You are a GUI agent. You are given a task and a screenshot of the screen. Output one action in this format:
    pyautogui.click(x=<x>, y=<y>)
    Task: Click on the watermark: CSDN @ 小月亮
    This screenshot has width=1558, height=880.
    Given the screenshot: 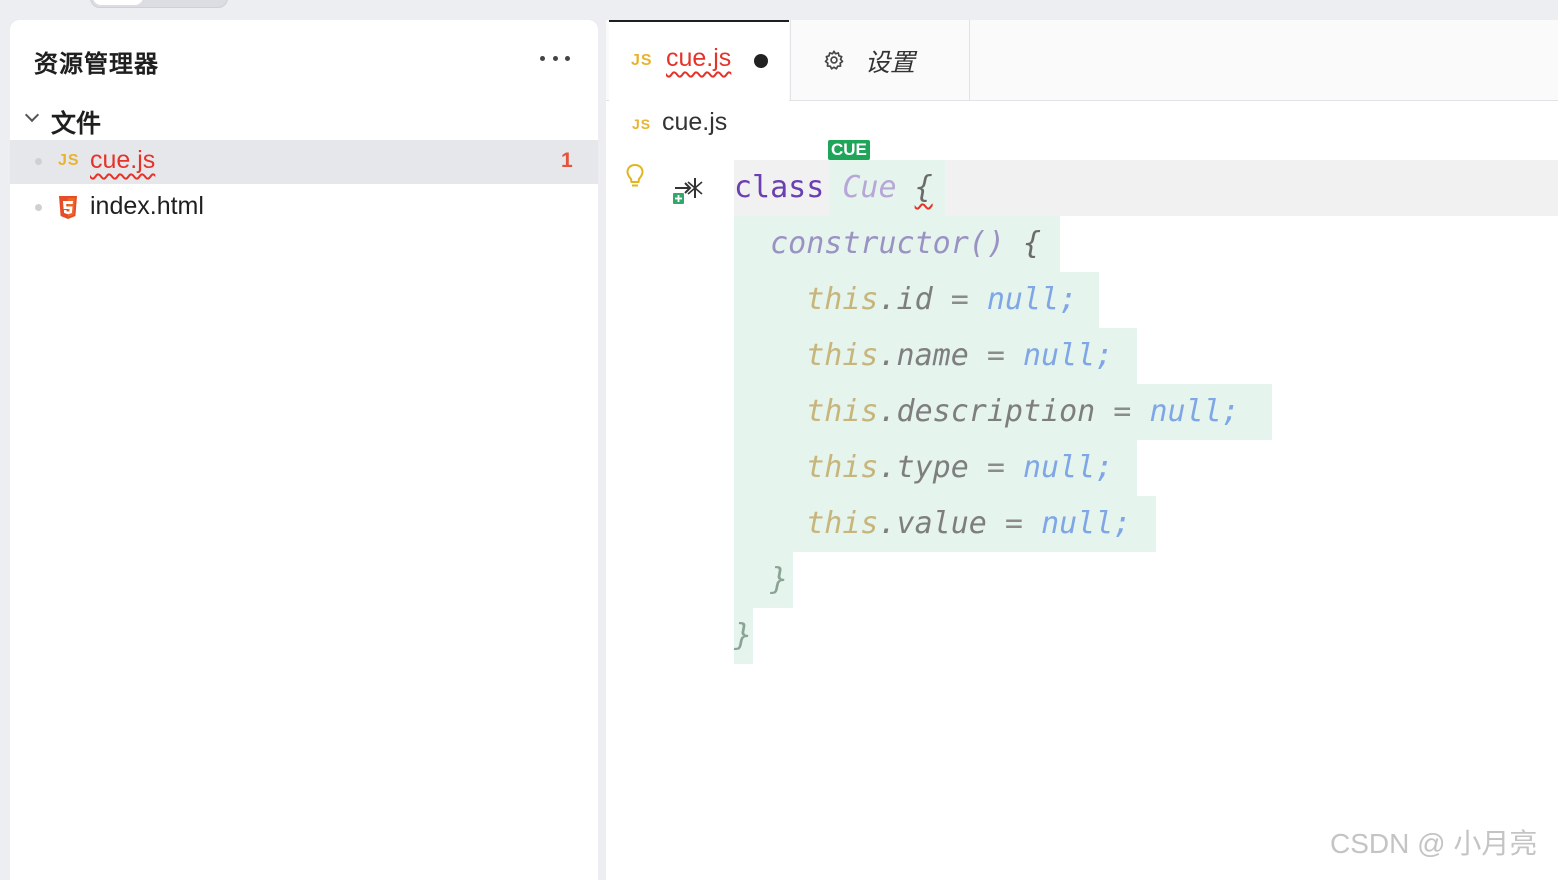 What is the action you would take?
    pyautogui.click(x=1434, y=843)
    